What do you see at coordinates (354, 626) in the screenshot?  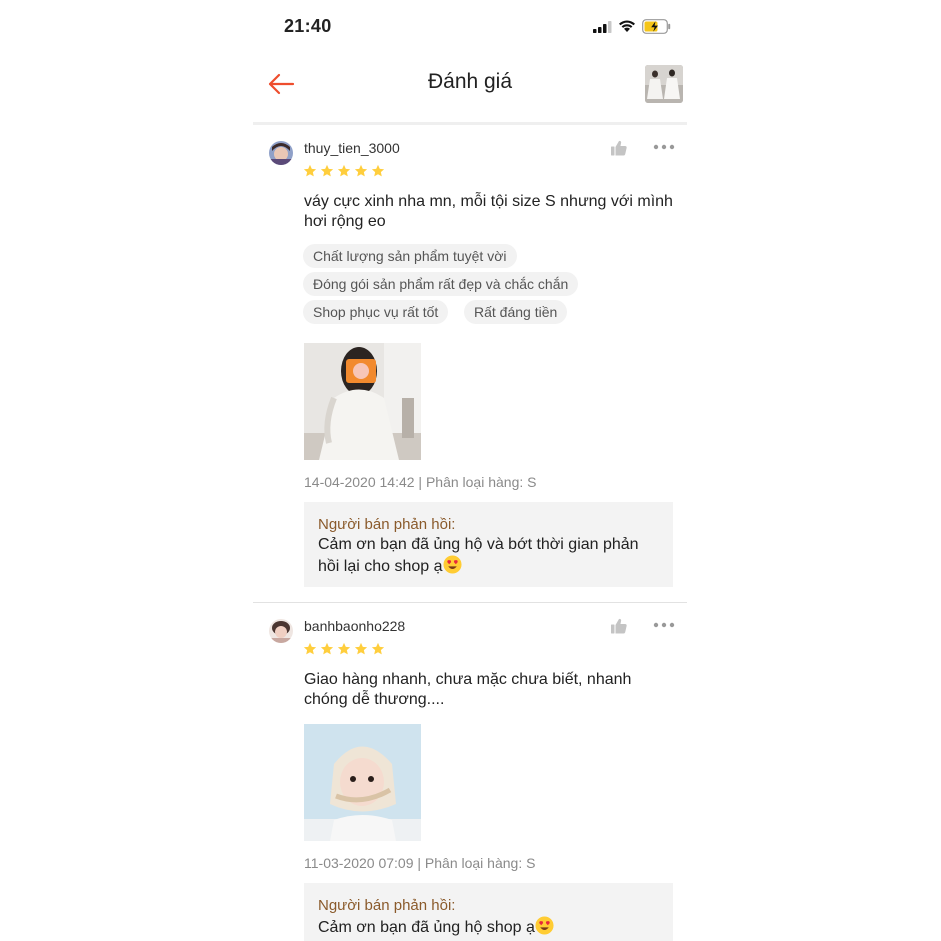 I see `reviewer-username: banhbaonho228` at bounding box center [354, 626].